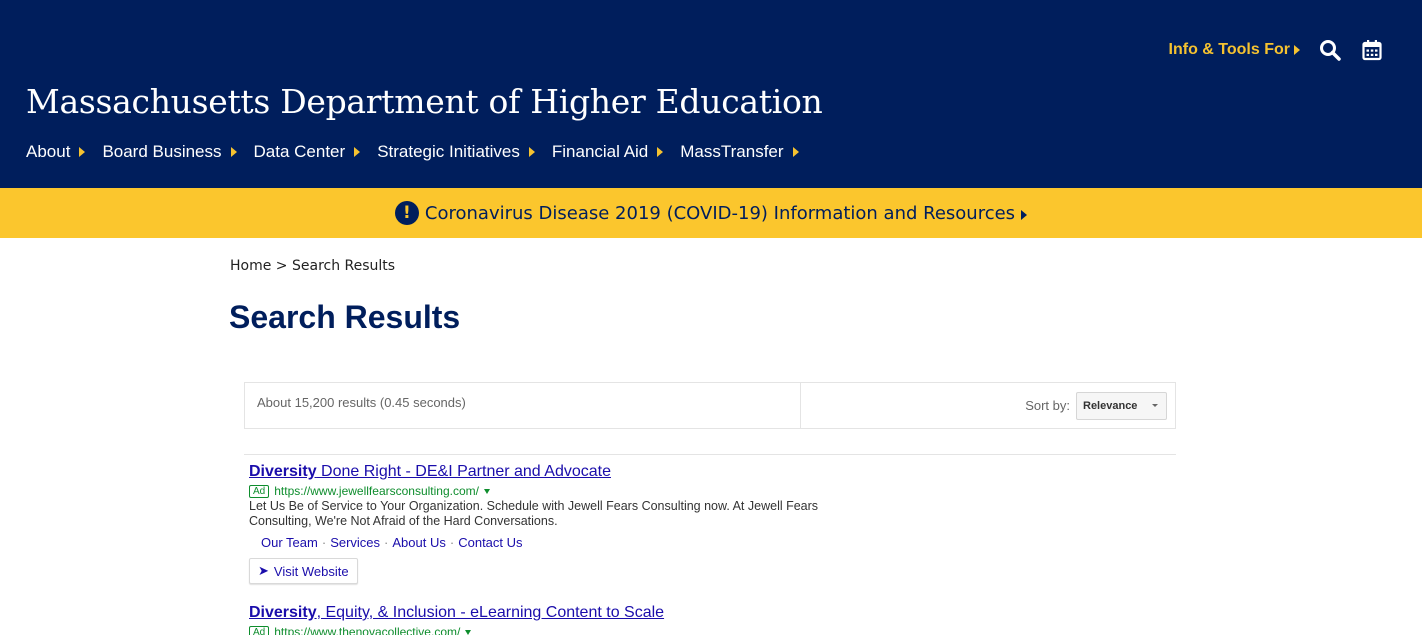 The height and width of the screenshot is (635, 1422). I want to click on arrow-right-icon: ➤, so click(263, 570).